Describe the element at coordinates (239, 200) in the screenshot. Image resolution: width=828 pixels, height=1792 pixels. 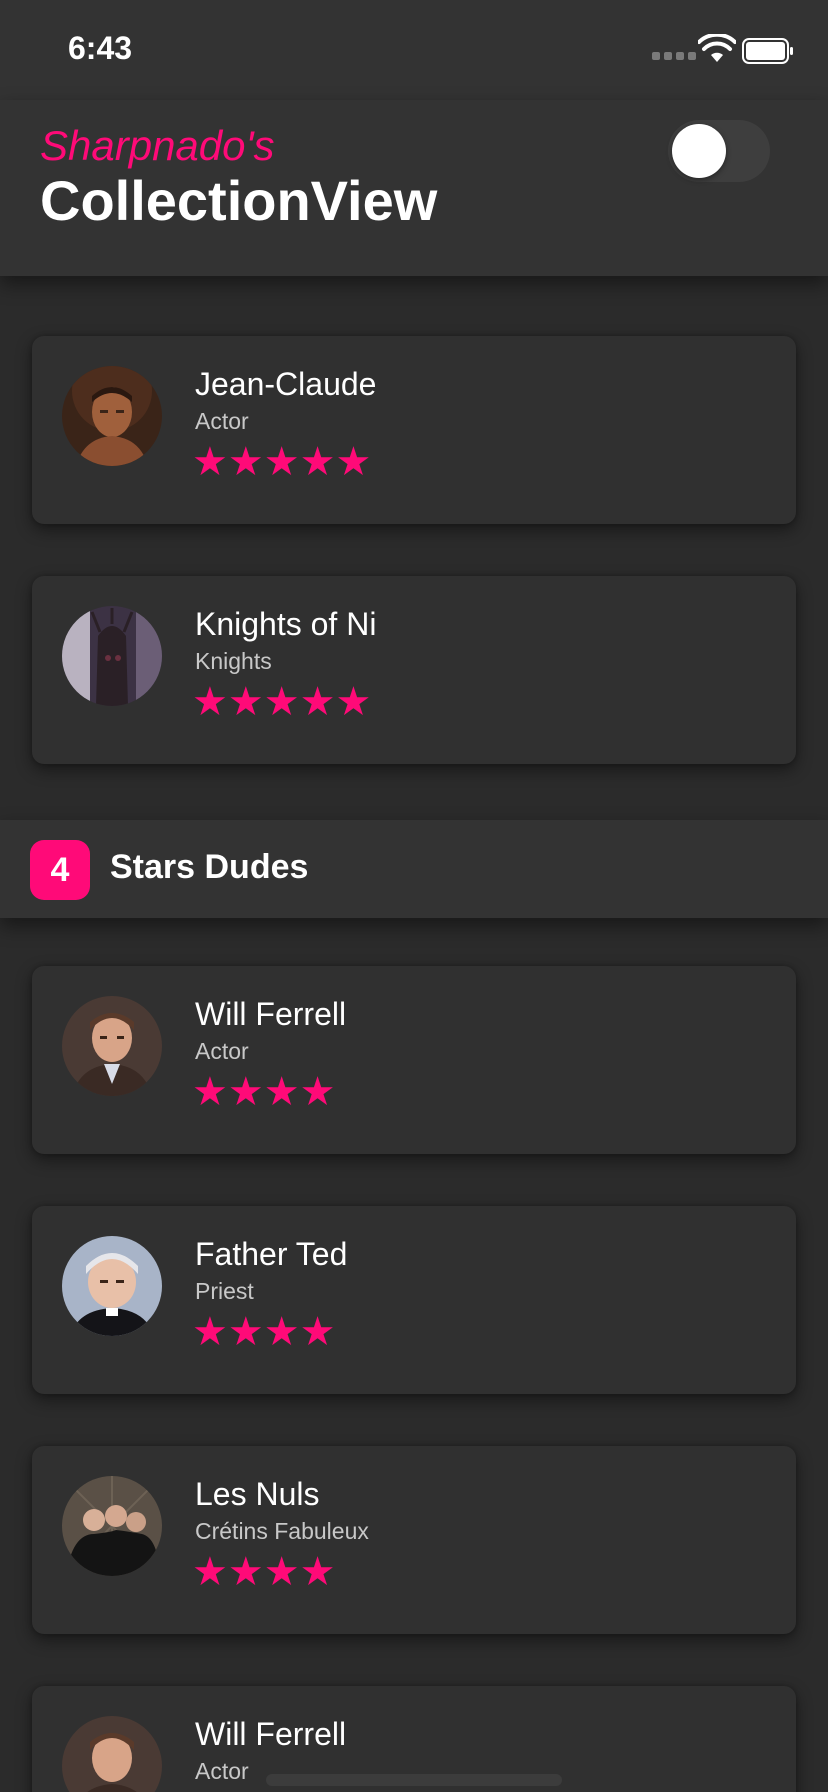
I see `page-title: CollectionView` at that location.